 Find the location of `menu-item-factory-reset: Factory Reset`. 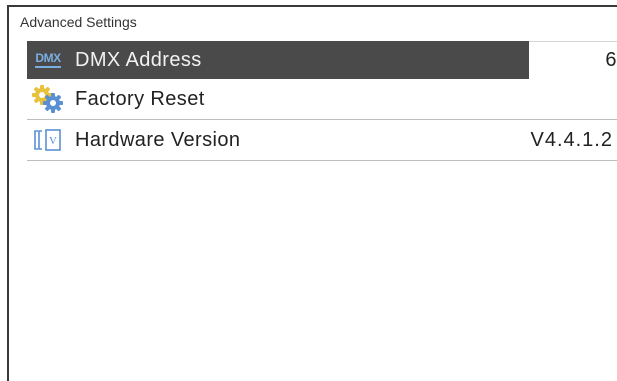

menu-item-factory-reset: Factory Reset is located at coordinates (322, 99).